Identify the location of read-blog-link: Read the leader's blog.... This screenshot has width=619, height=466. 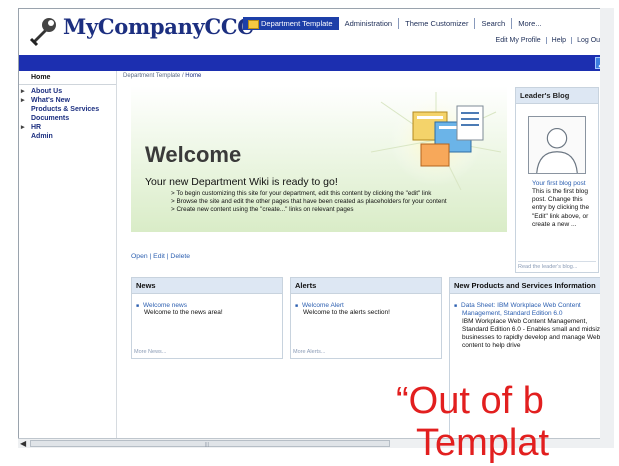
(557, 265).